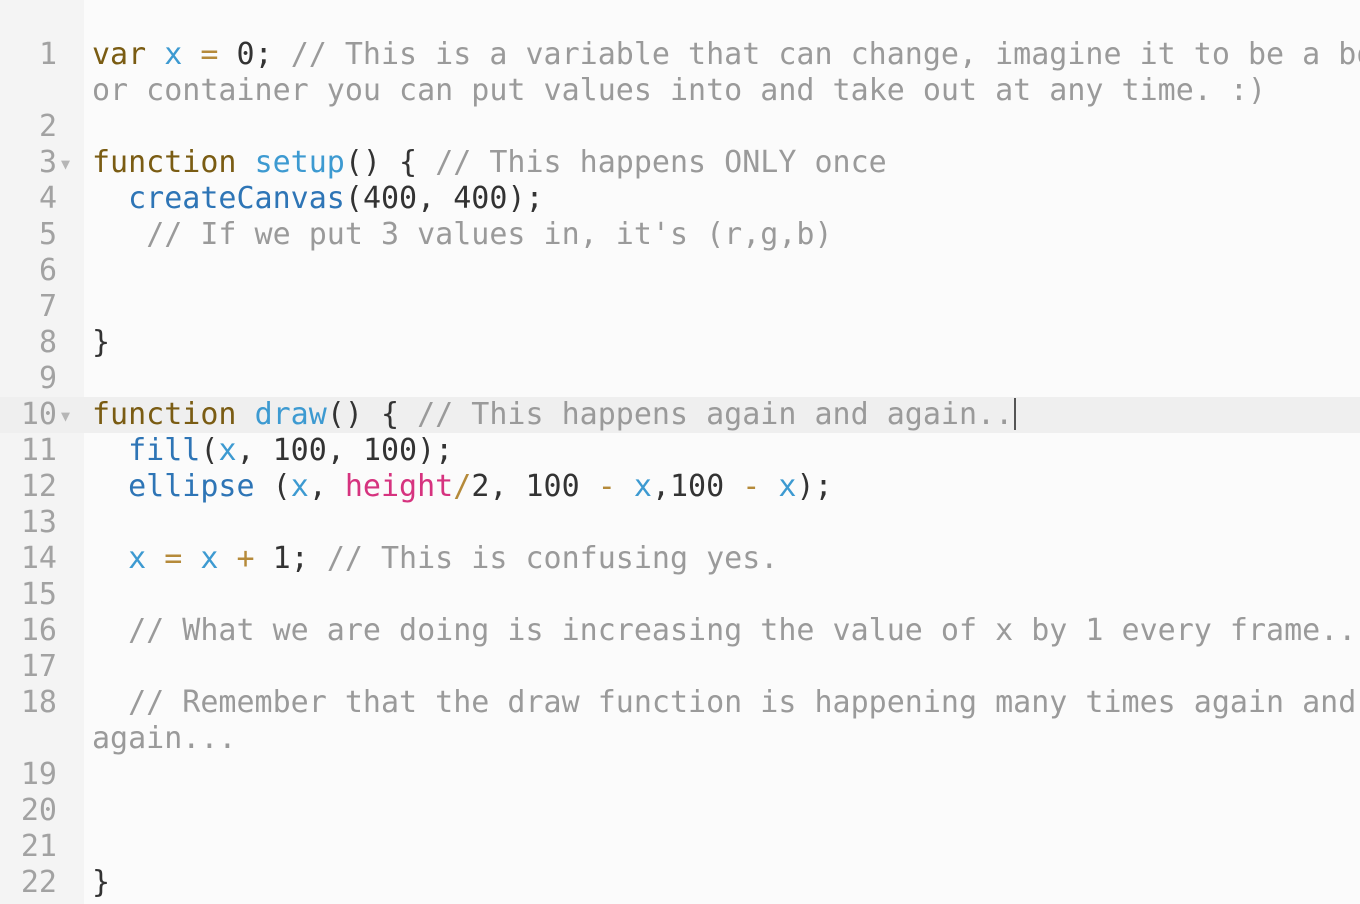  Describe the element at coordinates (661, 162) in the screenshot. I see `code-token: // This happens ONLY once` at that location.